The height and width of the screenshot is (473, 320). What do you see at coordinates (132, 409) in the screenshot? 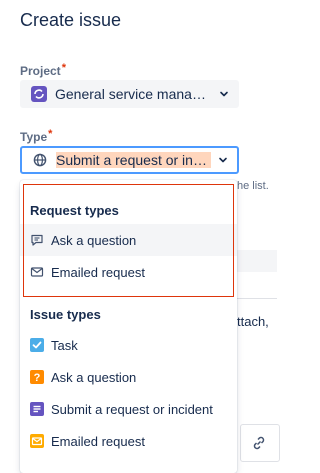
I see `option-label: Submit a request or incident` at bounding box center [132, 409].